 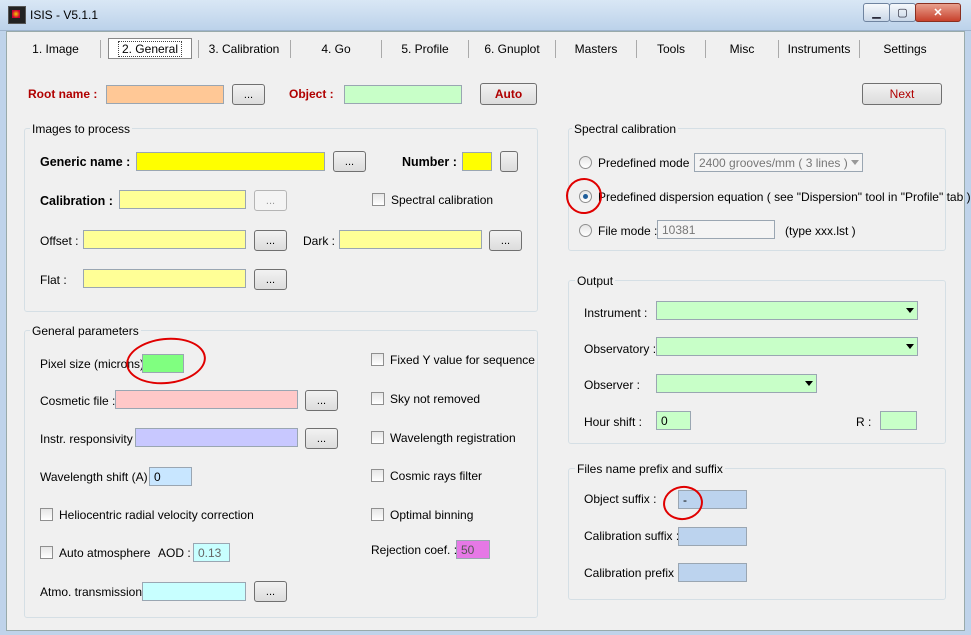 I want to click on heliocentric-checkbox, so click(x=46, y=514).